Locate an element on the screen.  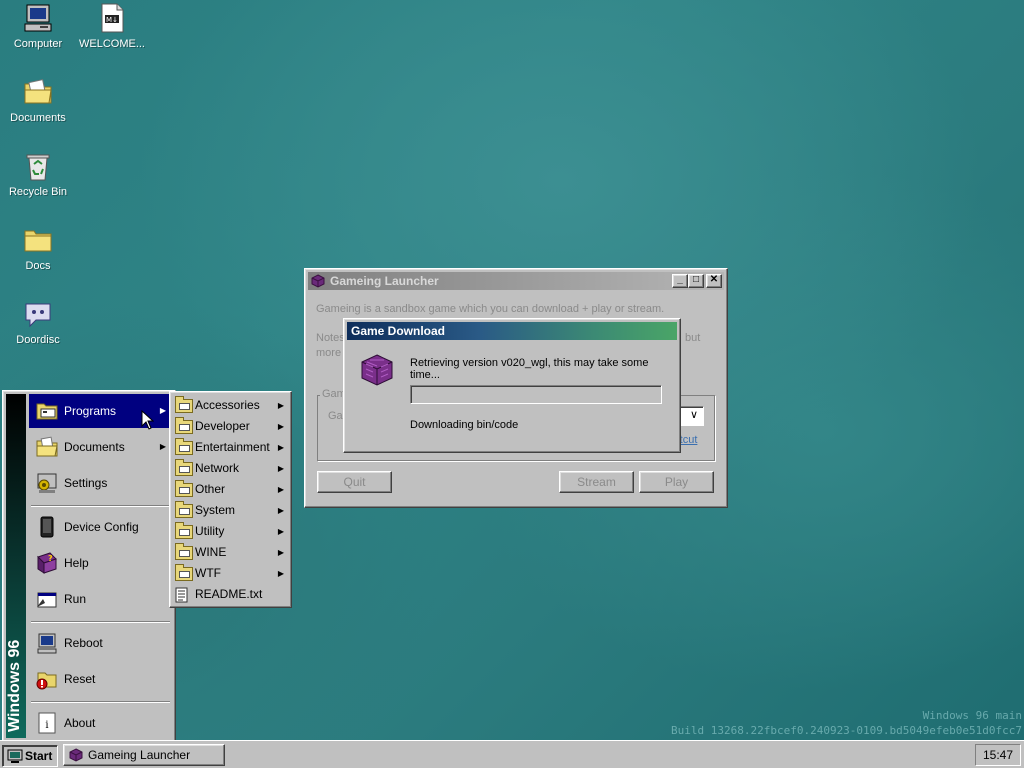
programs-item-readme: README.txt is located at coordinates (230, 594).